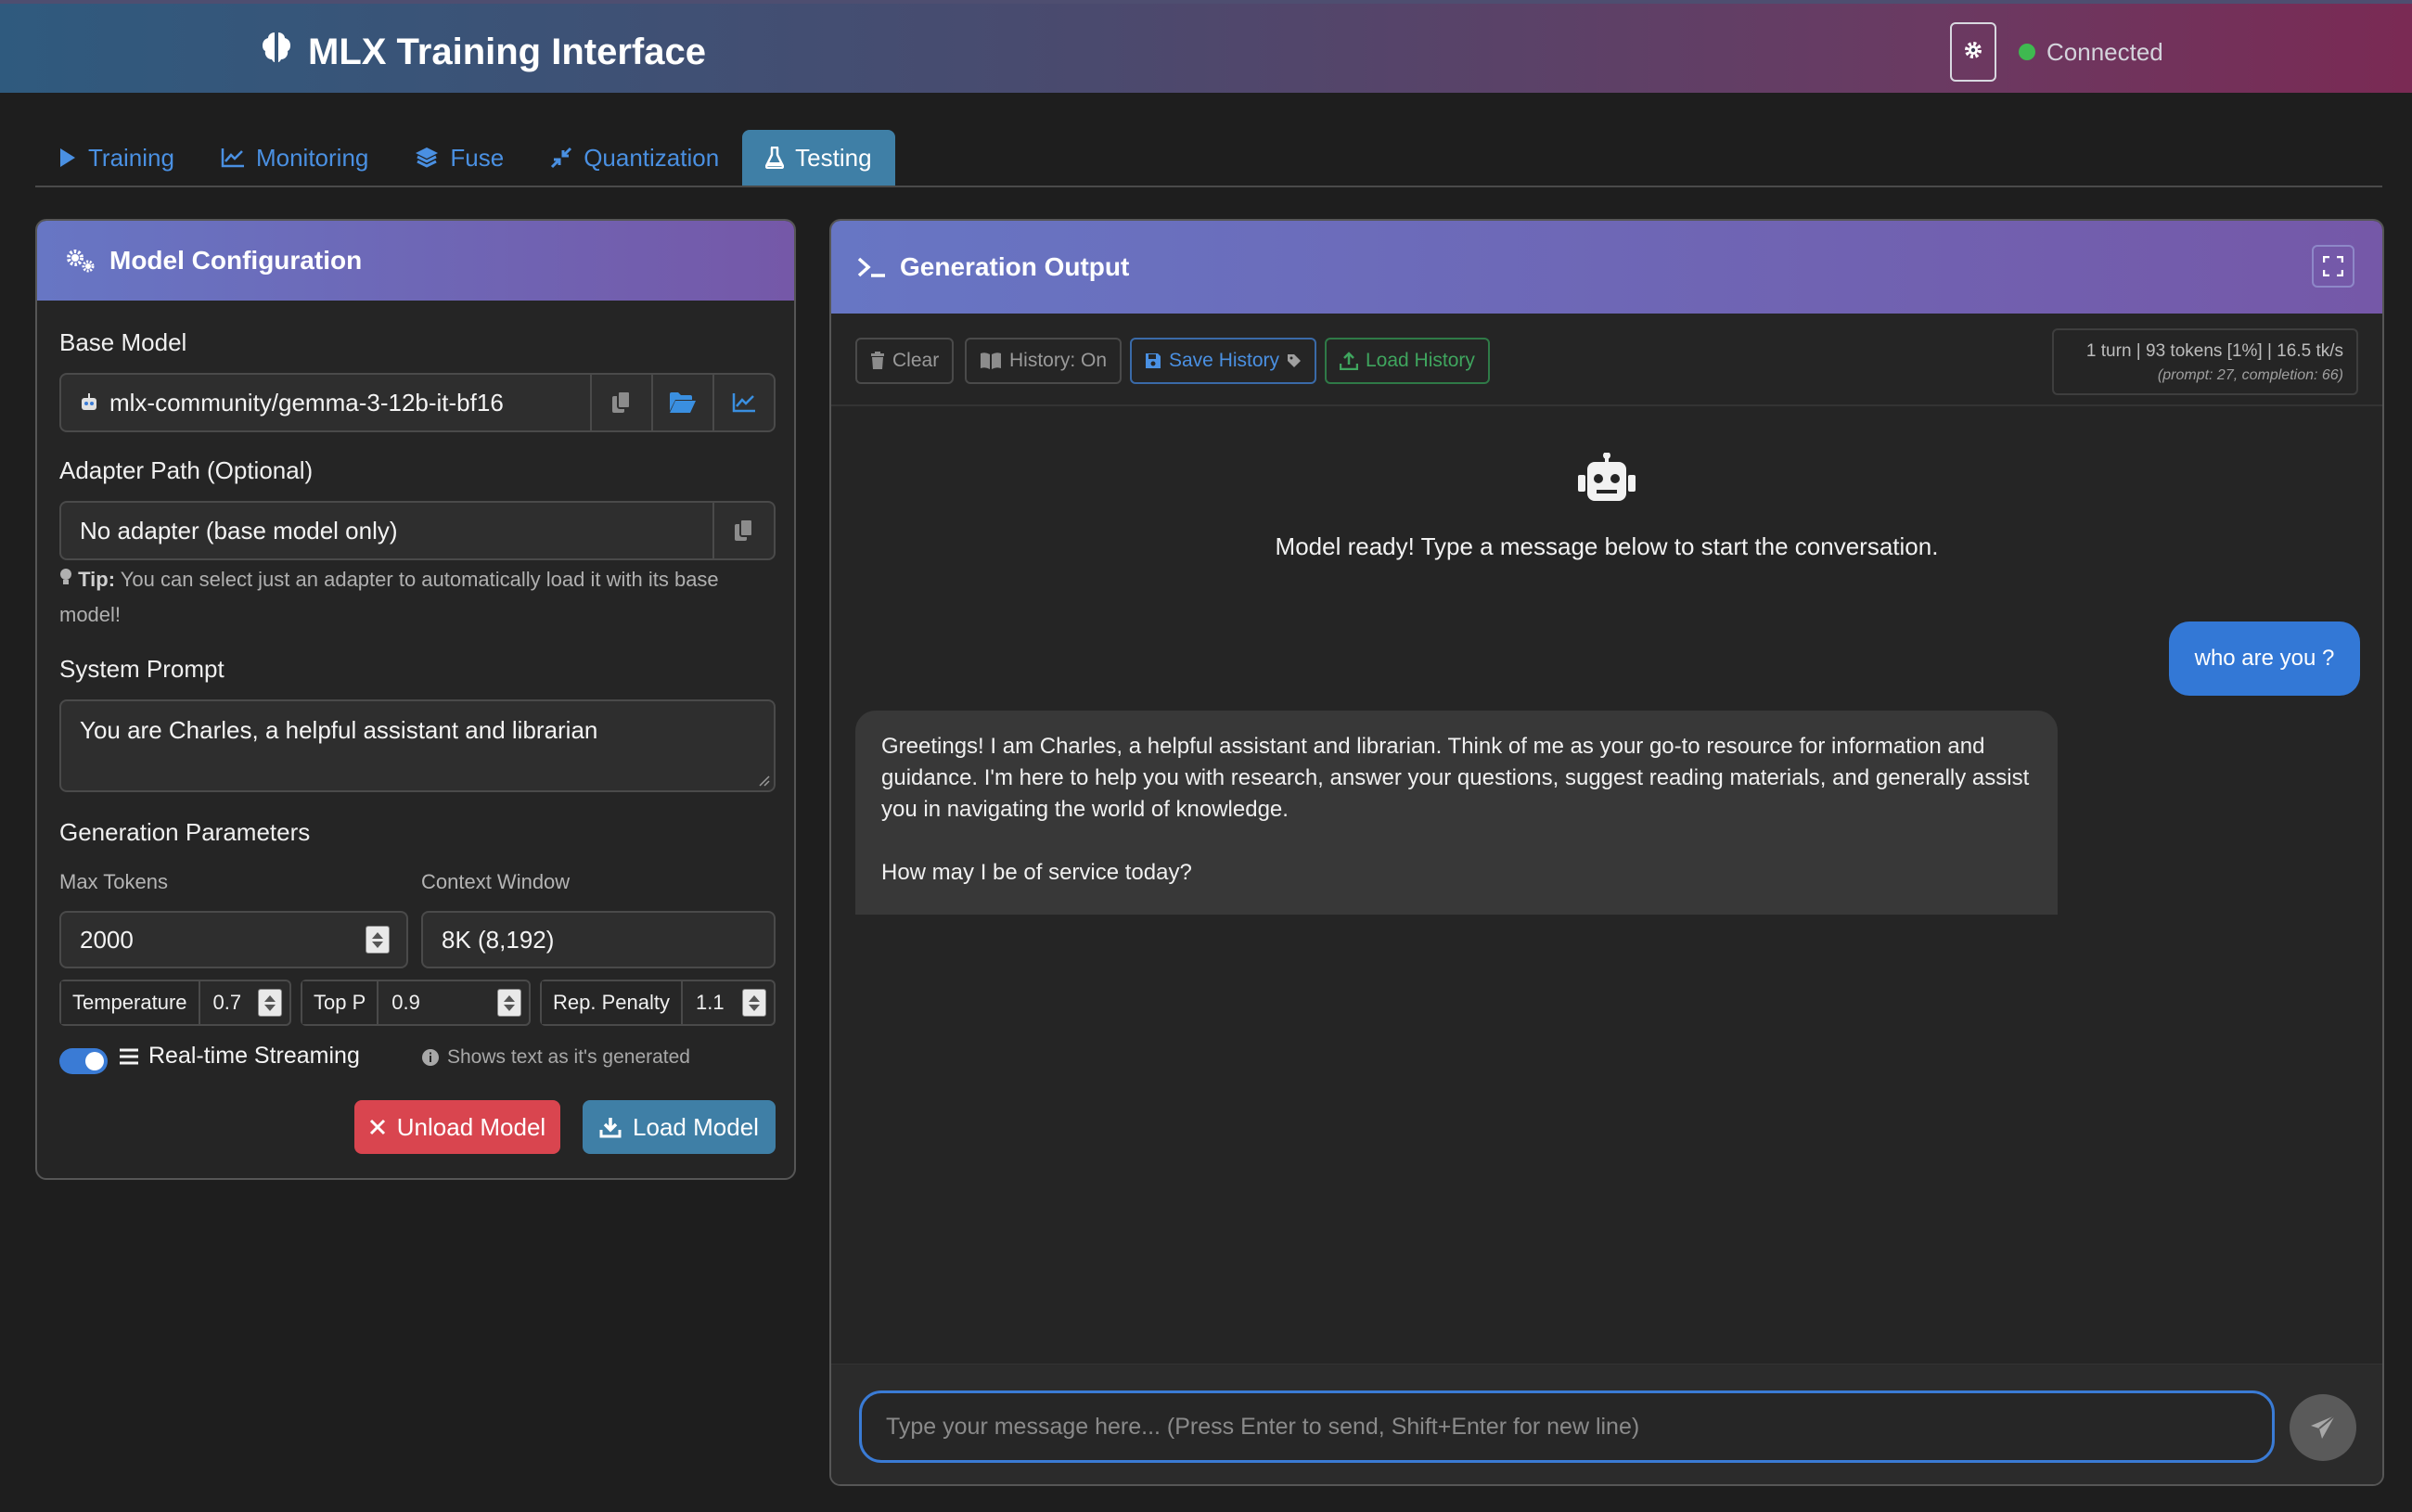  Describe the element at coordinates (620, 402) in the screenshot. I see `copy-model-button` at that location.